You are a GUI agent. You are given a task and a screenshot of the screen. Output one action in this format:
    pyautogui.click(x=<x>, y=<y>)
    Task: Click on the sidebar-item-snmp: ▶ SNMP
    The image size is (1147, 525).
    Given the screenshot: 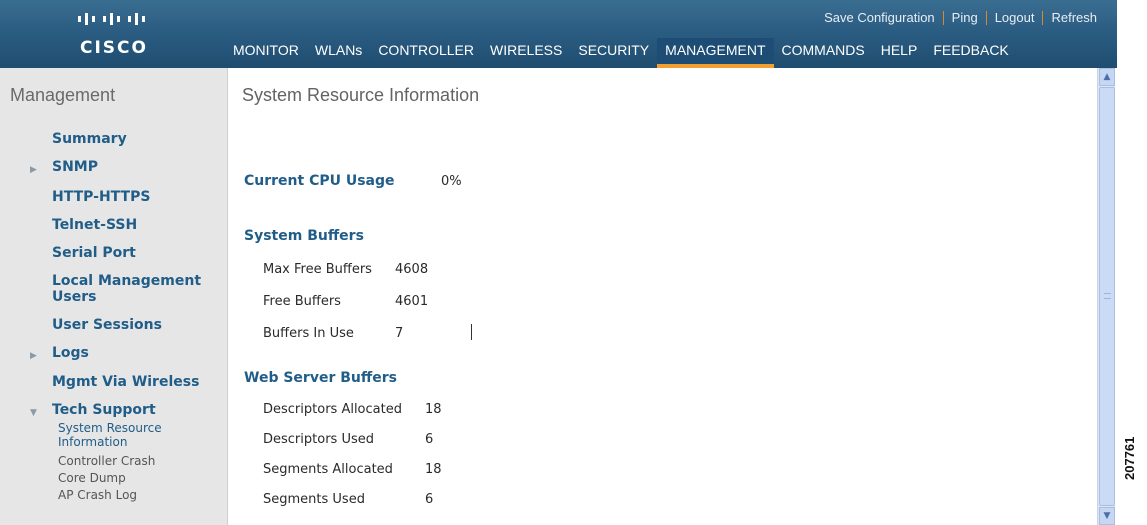 What is the action you would take?
    pyautogui.click(x=126, y=167)
    